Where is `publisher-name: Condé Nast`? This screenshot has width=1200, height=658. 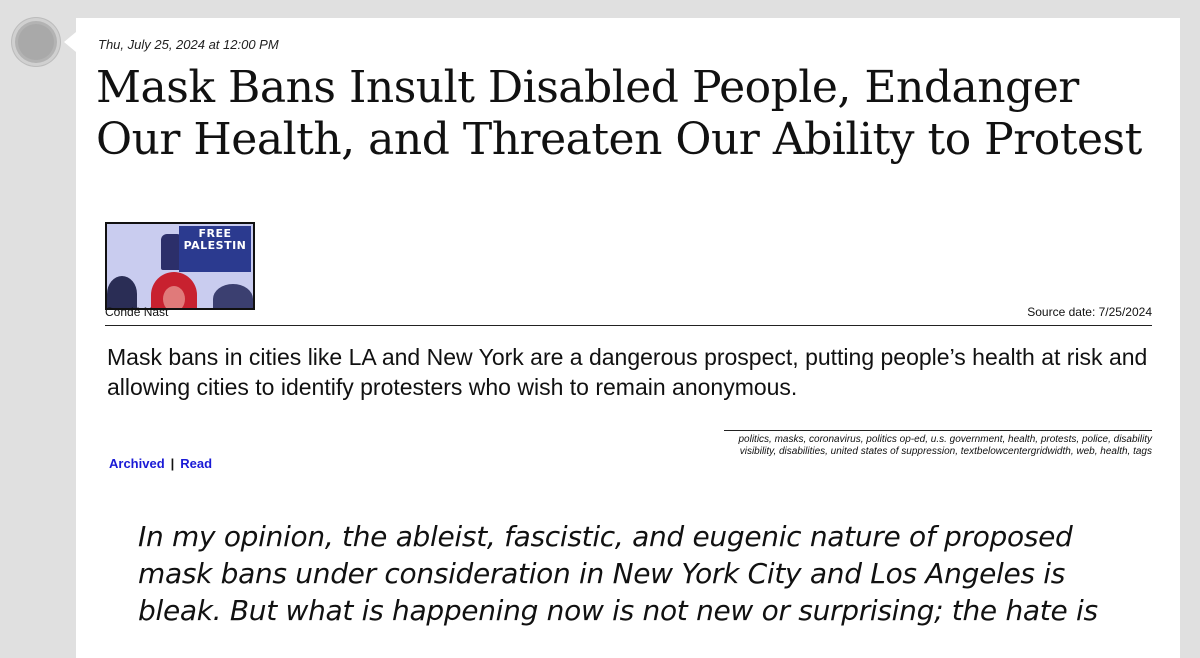 publisher-name: Condé Nast is located at coordinates (137, 312).